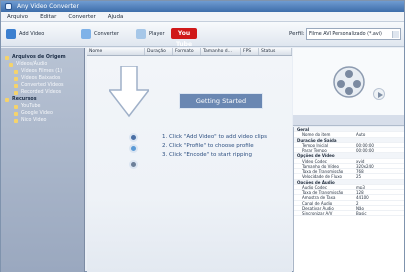  What do you see at coordinates (319, 197) in the screenshot?
I see `property-key: Amostra de Taxa` at bounding box center [319, 197].